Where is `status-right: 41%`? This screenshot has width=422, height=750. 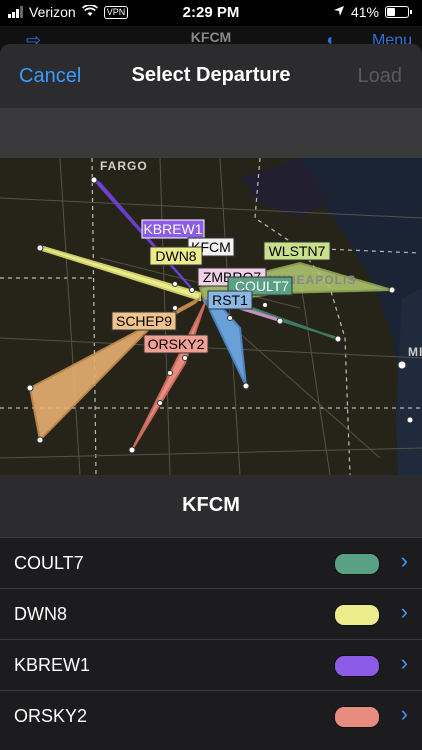
status-right: 41% is located at coordinates (372, 12).